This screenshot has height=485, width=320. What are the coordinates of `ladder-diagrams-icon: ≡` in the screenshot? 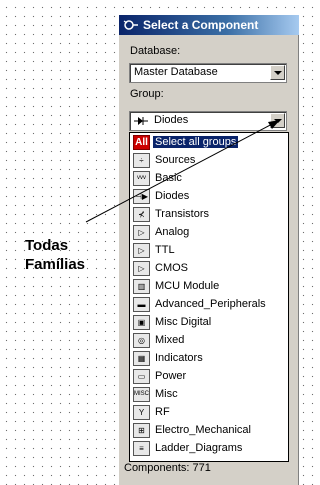 It's located at (141, 448).